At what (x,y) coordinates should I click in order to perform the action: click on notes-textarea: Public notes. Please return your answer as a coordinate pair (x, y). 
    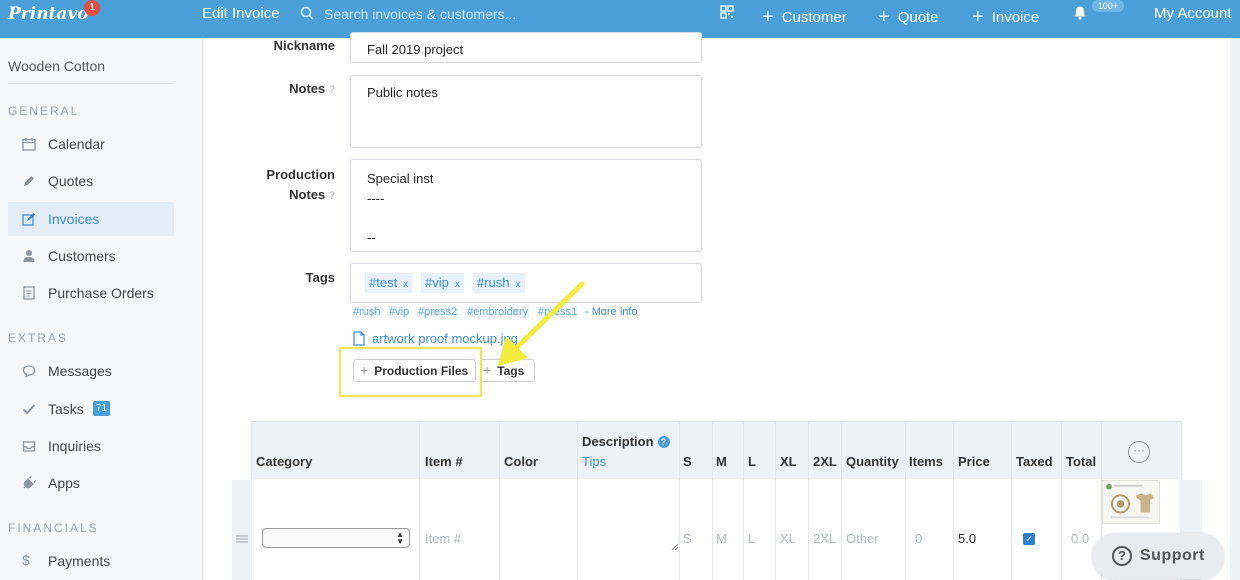
    Looking at the image, I should click on (526, 111).